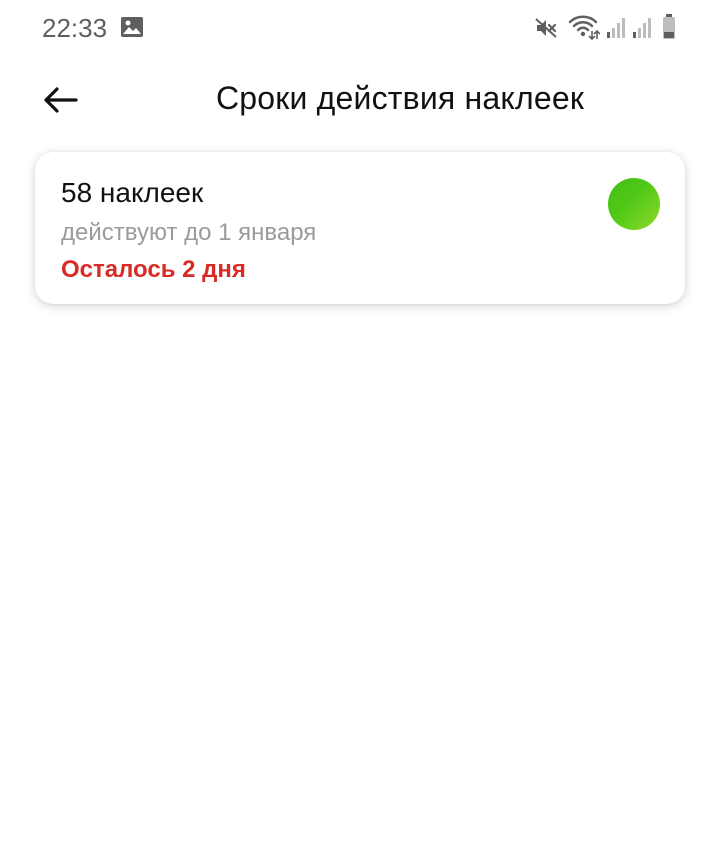  Describe the element at coordinates (189, 232) in the screenshot. I see `valid-until-text: действуют до 1 января` at that location.